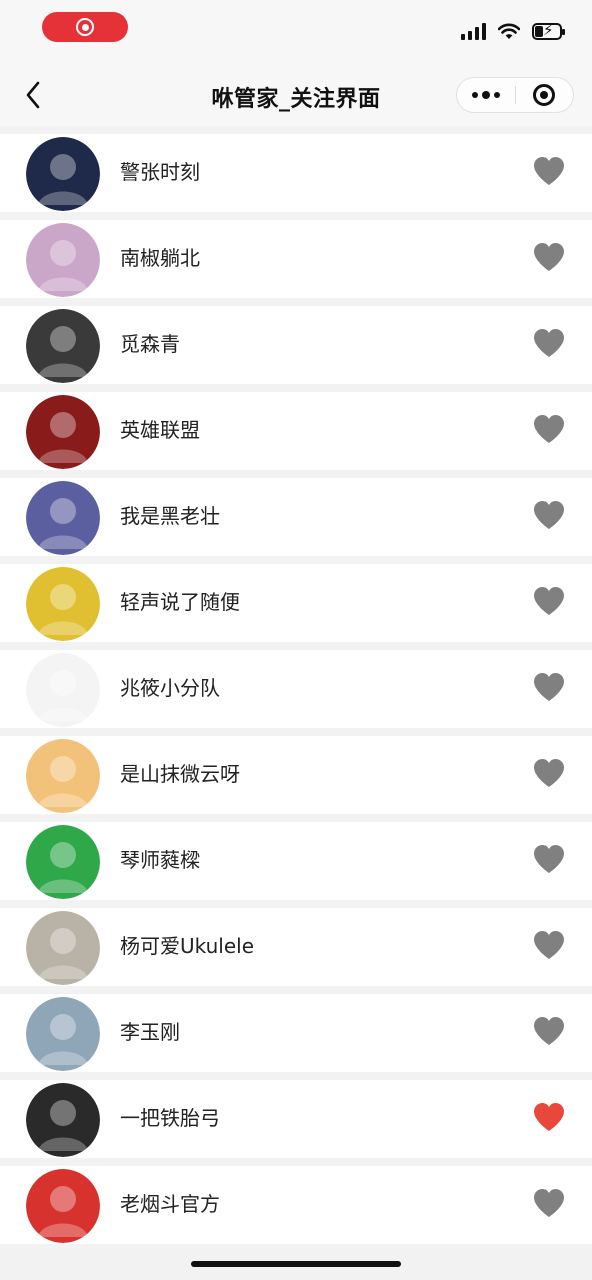 The image size is (592, 1280). I want to click on target-close-icon, so click(544, 95).